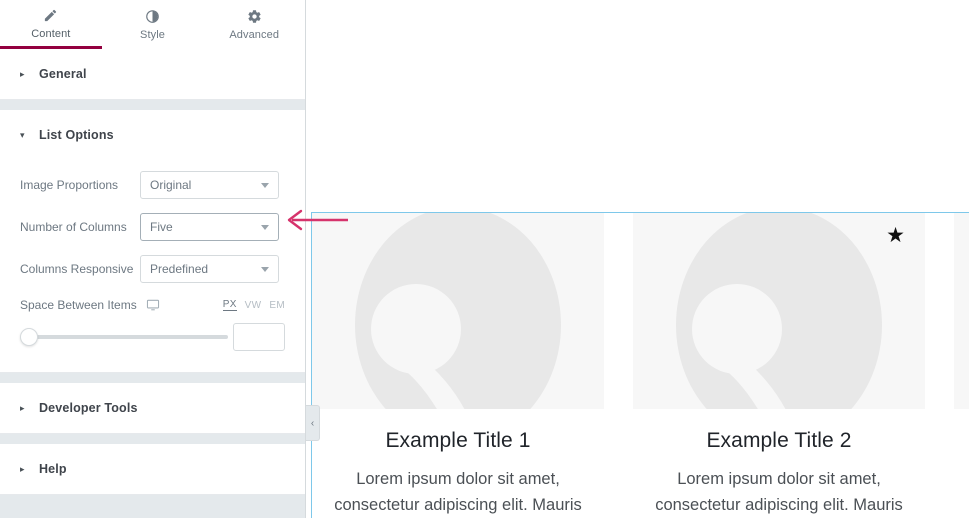 The height and width of the screenshot is (518, 969). Describe the element at coordinates (22, 134) in the screenshot. I see `chevron-down-icon: ▾` at that location.